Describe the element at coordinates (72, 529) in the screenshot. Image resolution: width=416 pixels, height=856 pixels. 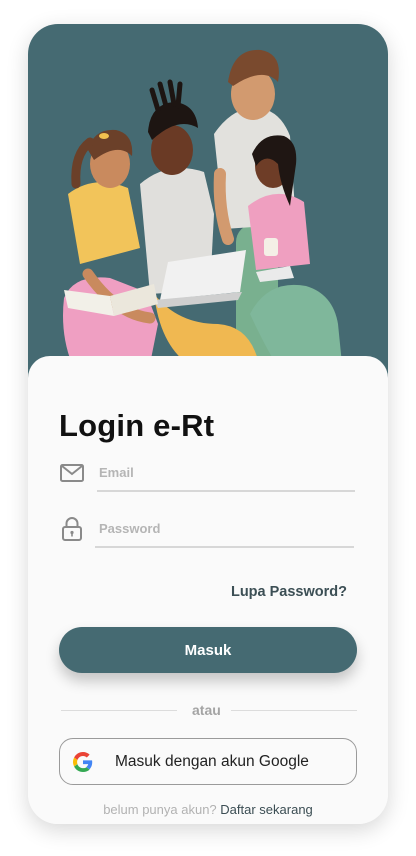
I see `lock-icon` at that location.